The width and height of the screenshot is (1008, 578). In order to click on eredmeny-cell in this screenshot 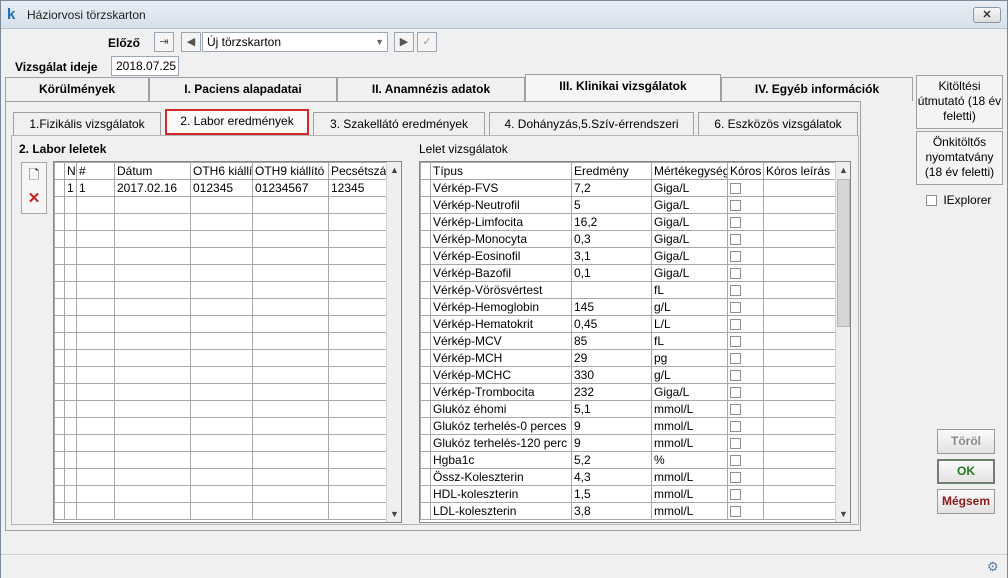, I will do `click(611, 290)`.